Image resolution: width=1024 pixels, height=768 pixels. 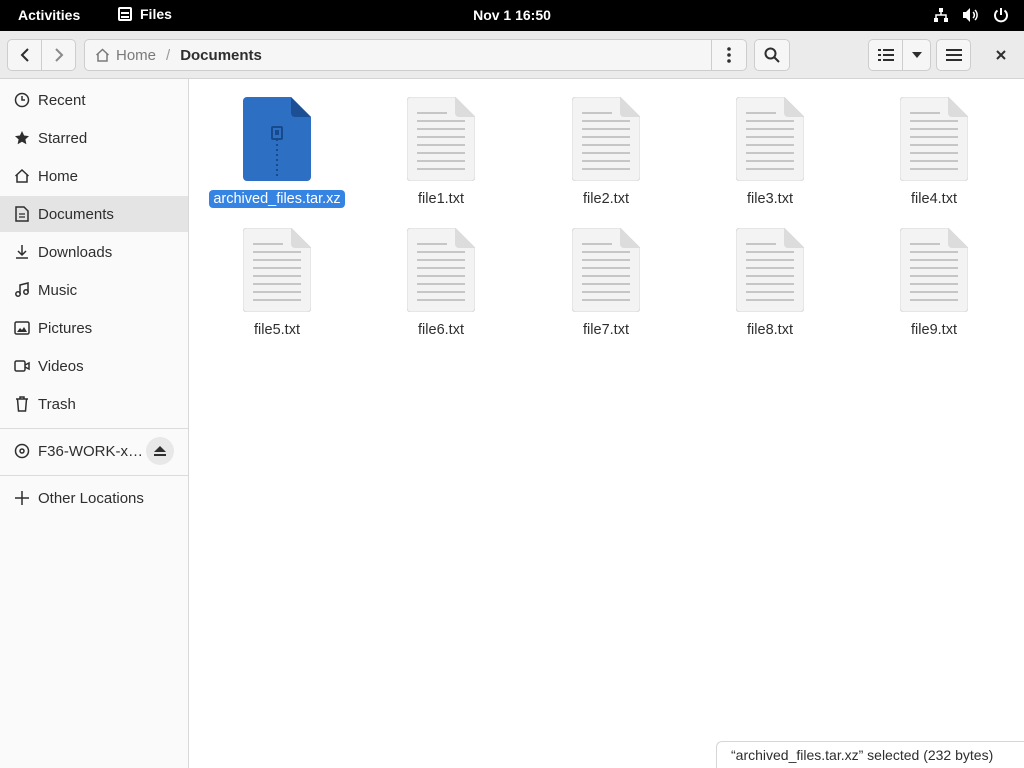 What do you see at coordinates (22, 451) in the screenshot?
I see `disc-icon` at bounding box center [22, 451].